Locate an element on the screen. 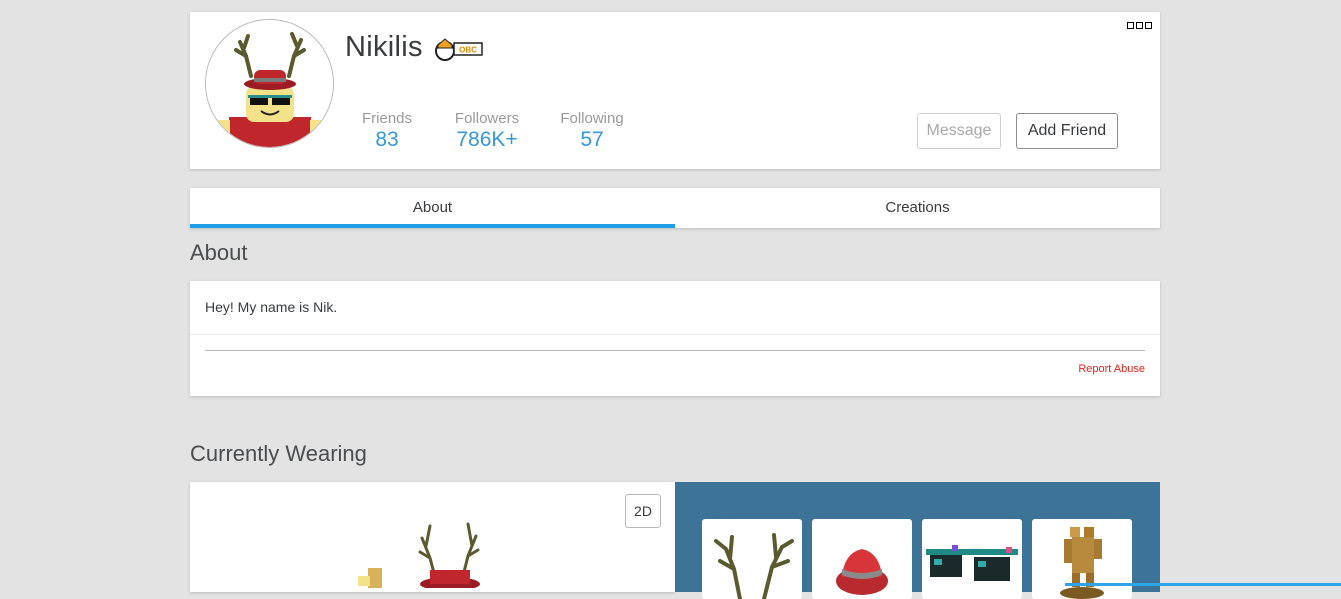 Image resolution: width=1341 pixels, height=599 pixels. premium-badge-icon: OBC is located at coordinates (460, 49).